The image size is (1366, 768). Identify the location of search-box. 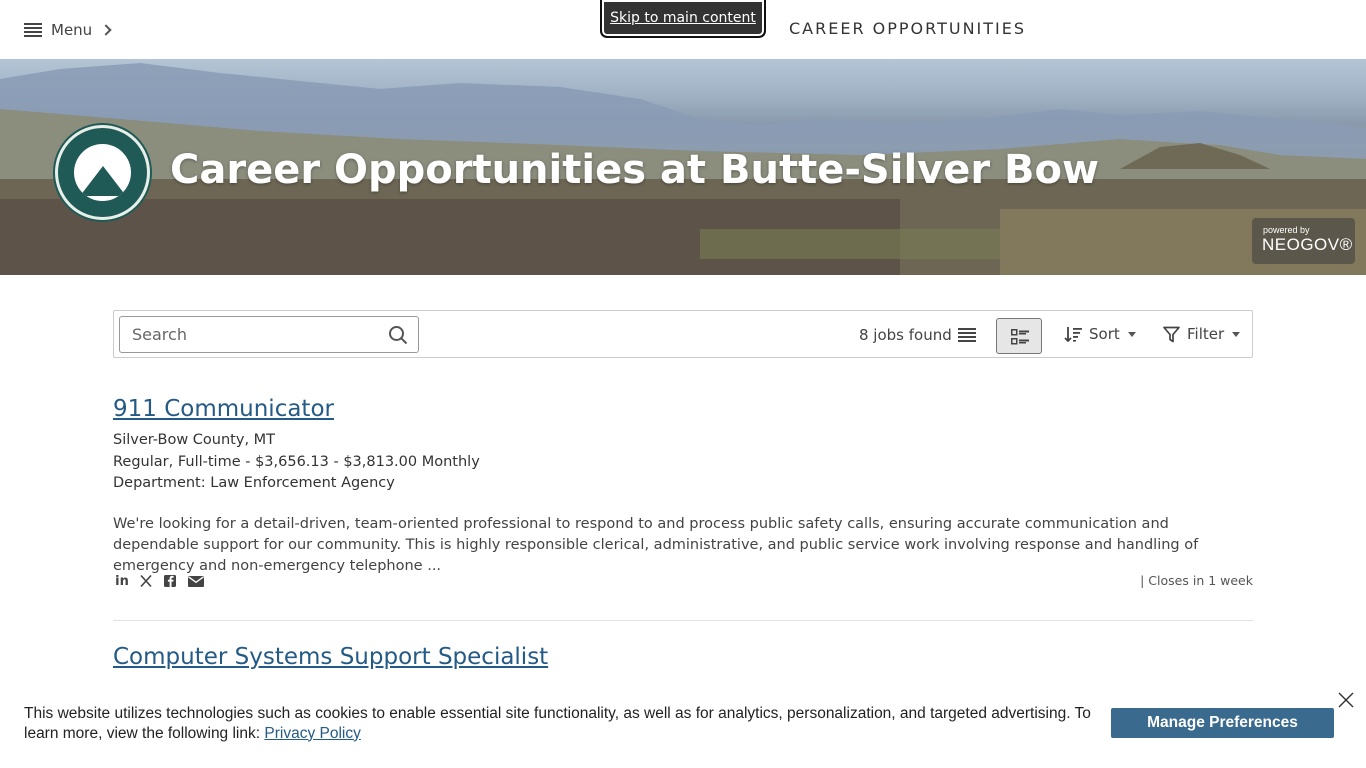
(269, 334).